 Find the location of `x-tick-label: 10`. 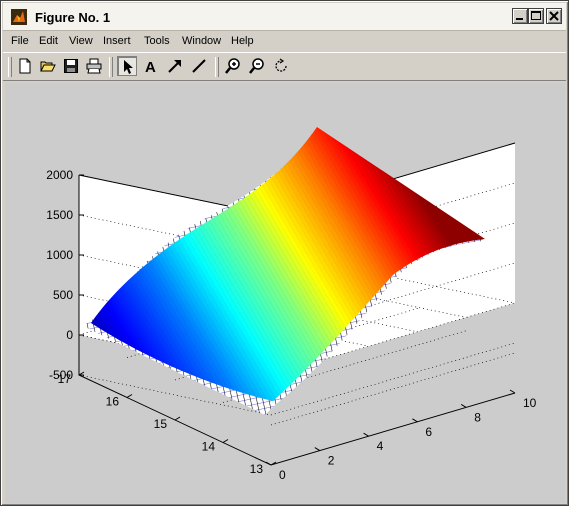

x-tick-label: 10 is located at coordinates (530, 403).